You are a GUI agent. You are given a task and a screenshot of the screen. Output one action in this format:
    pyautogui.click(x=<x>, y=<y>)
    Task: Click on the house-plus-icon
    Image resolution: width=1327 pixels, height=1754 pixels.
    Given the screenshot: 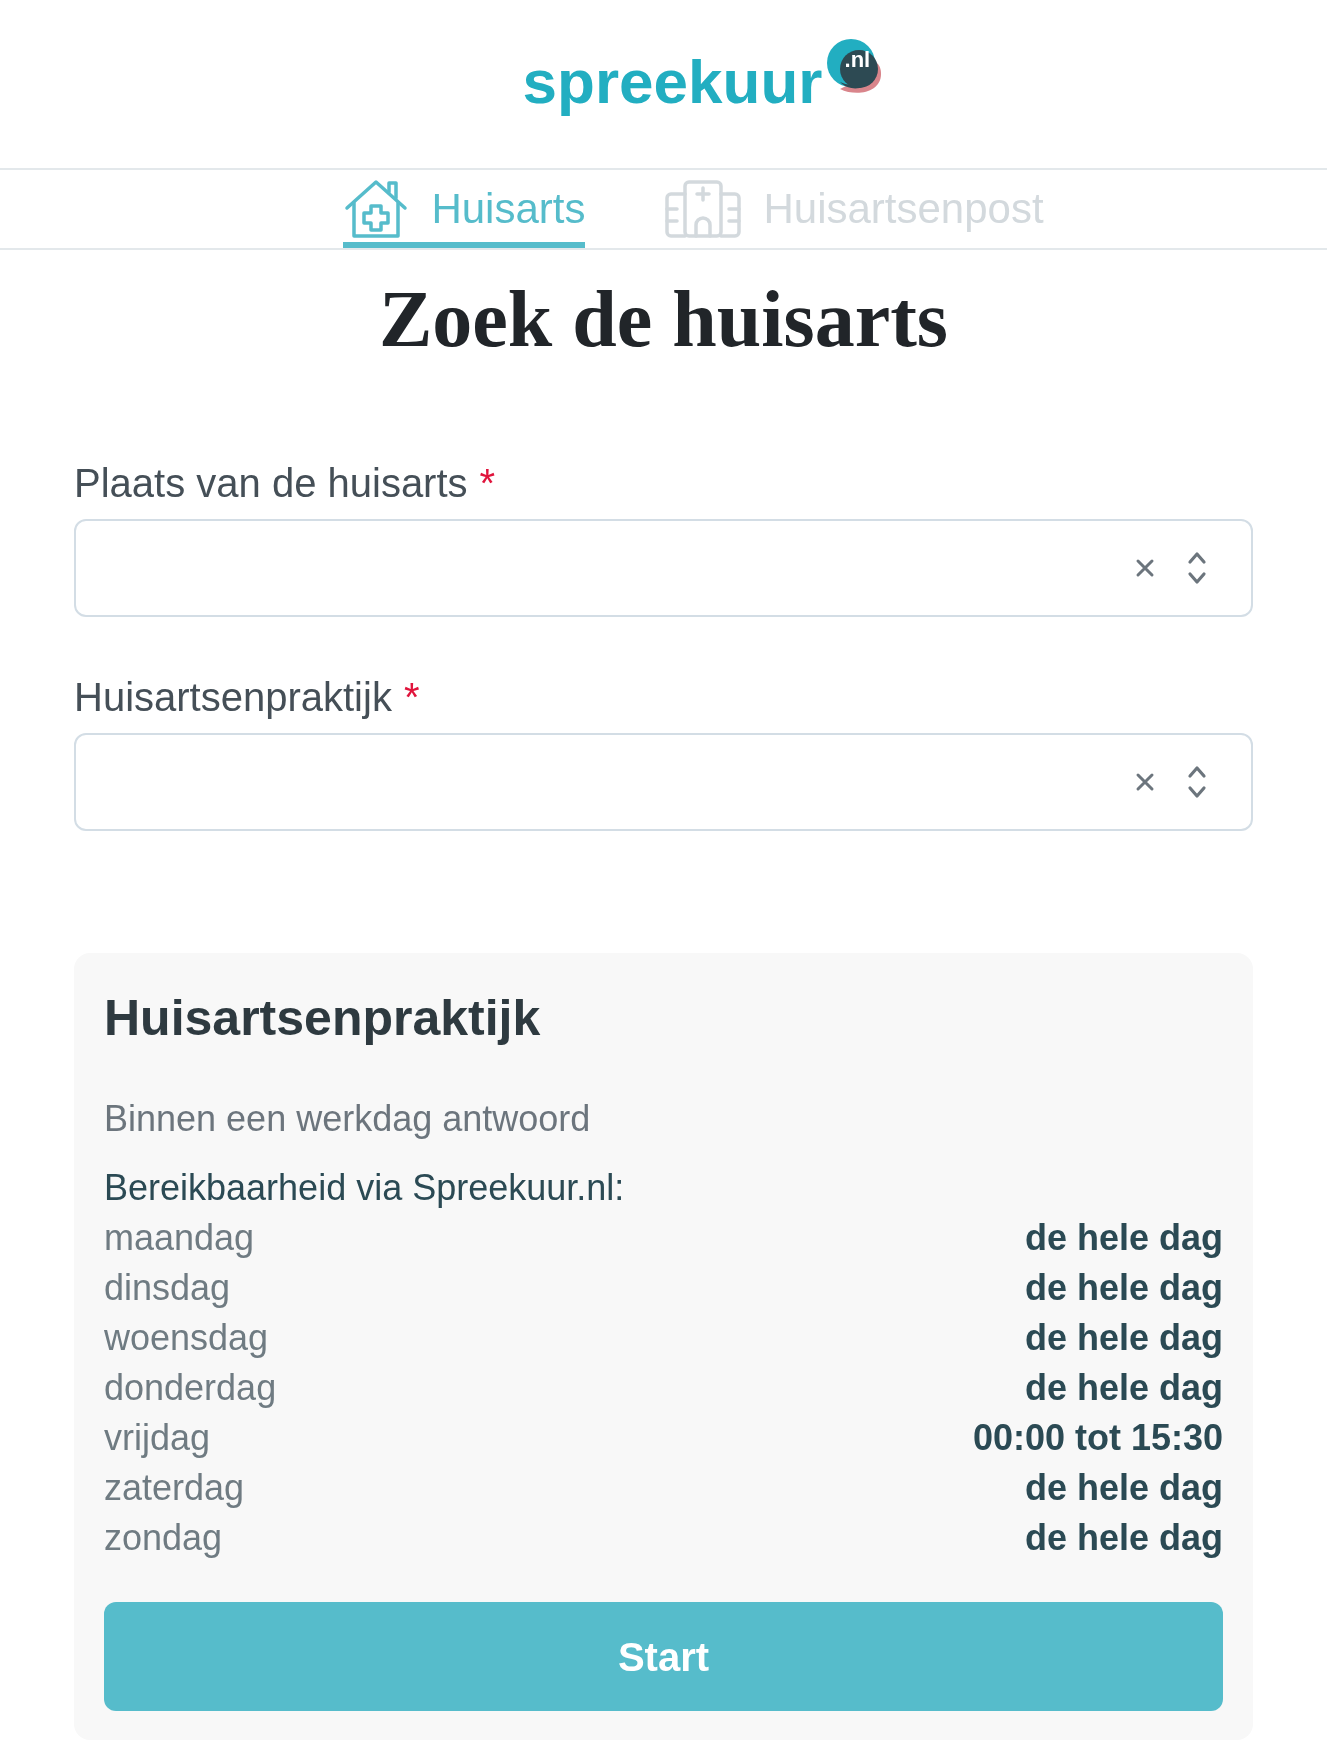 What is the action you would take?
    pyautogui.click(x=376, y=209)
    